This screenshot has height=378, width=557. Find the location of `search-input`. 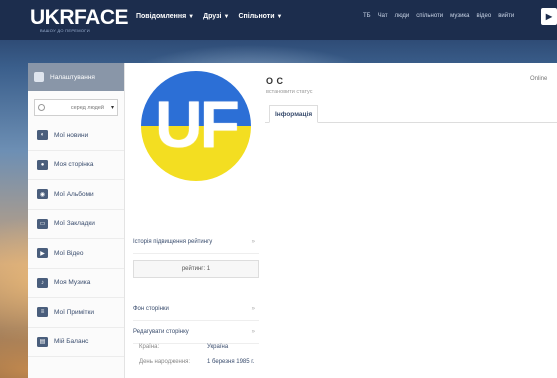

search-input is located at coordinates (77, 107).